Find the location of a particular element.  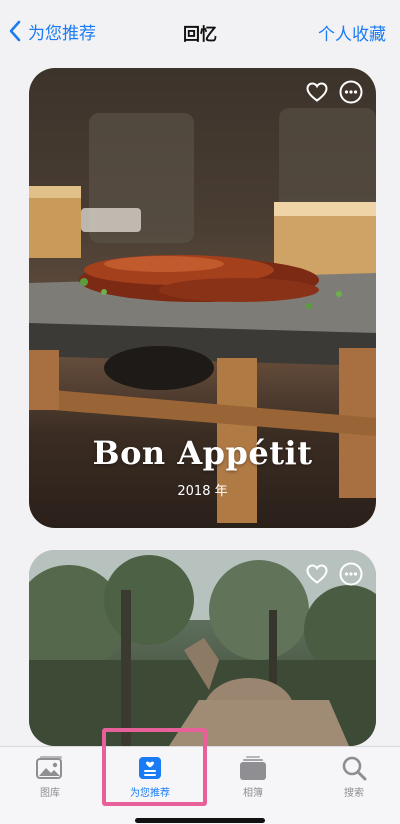

albums-icon is located at coordinates (253, 768).